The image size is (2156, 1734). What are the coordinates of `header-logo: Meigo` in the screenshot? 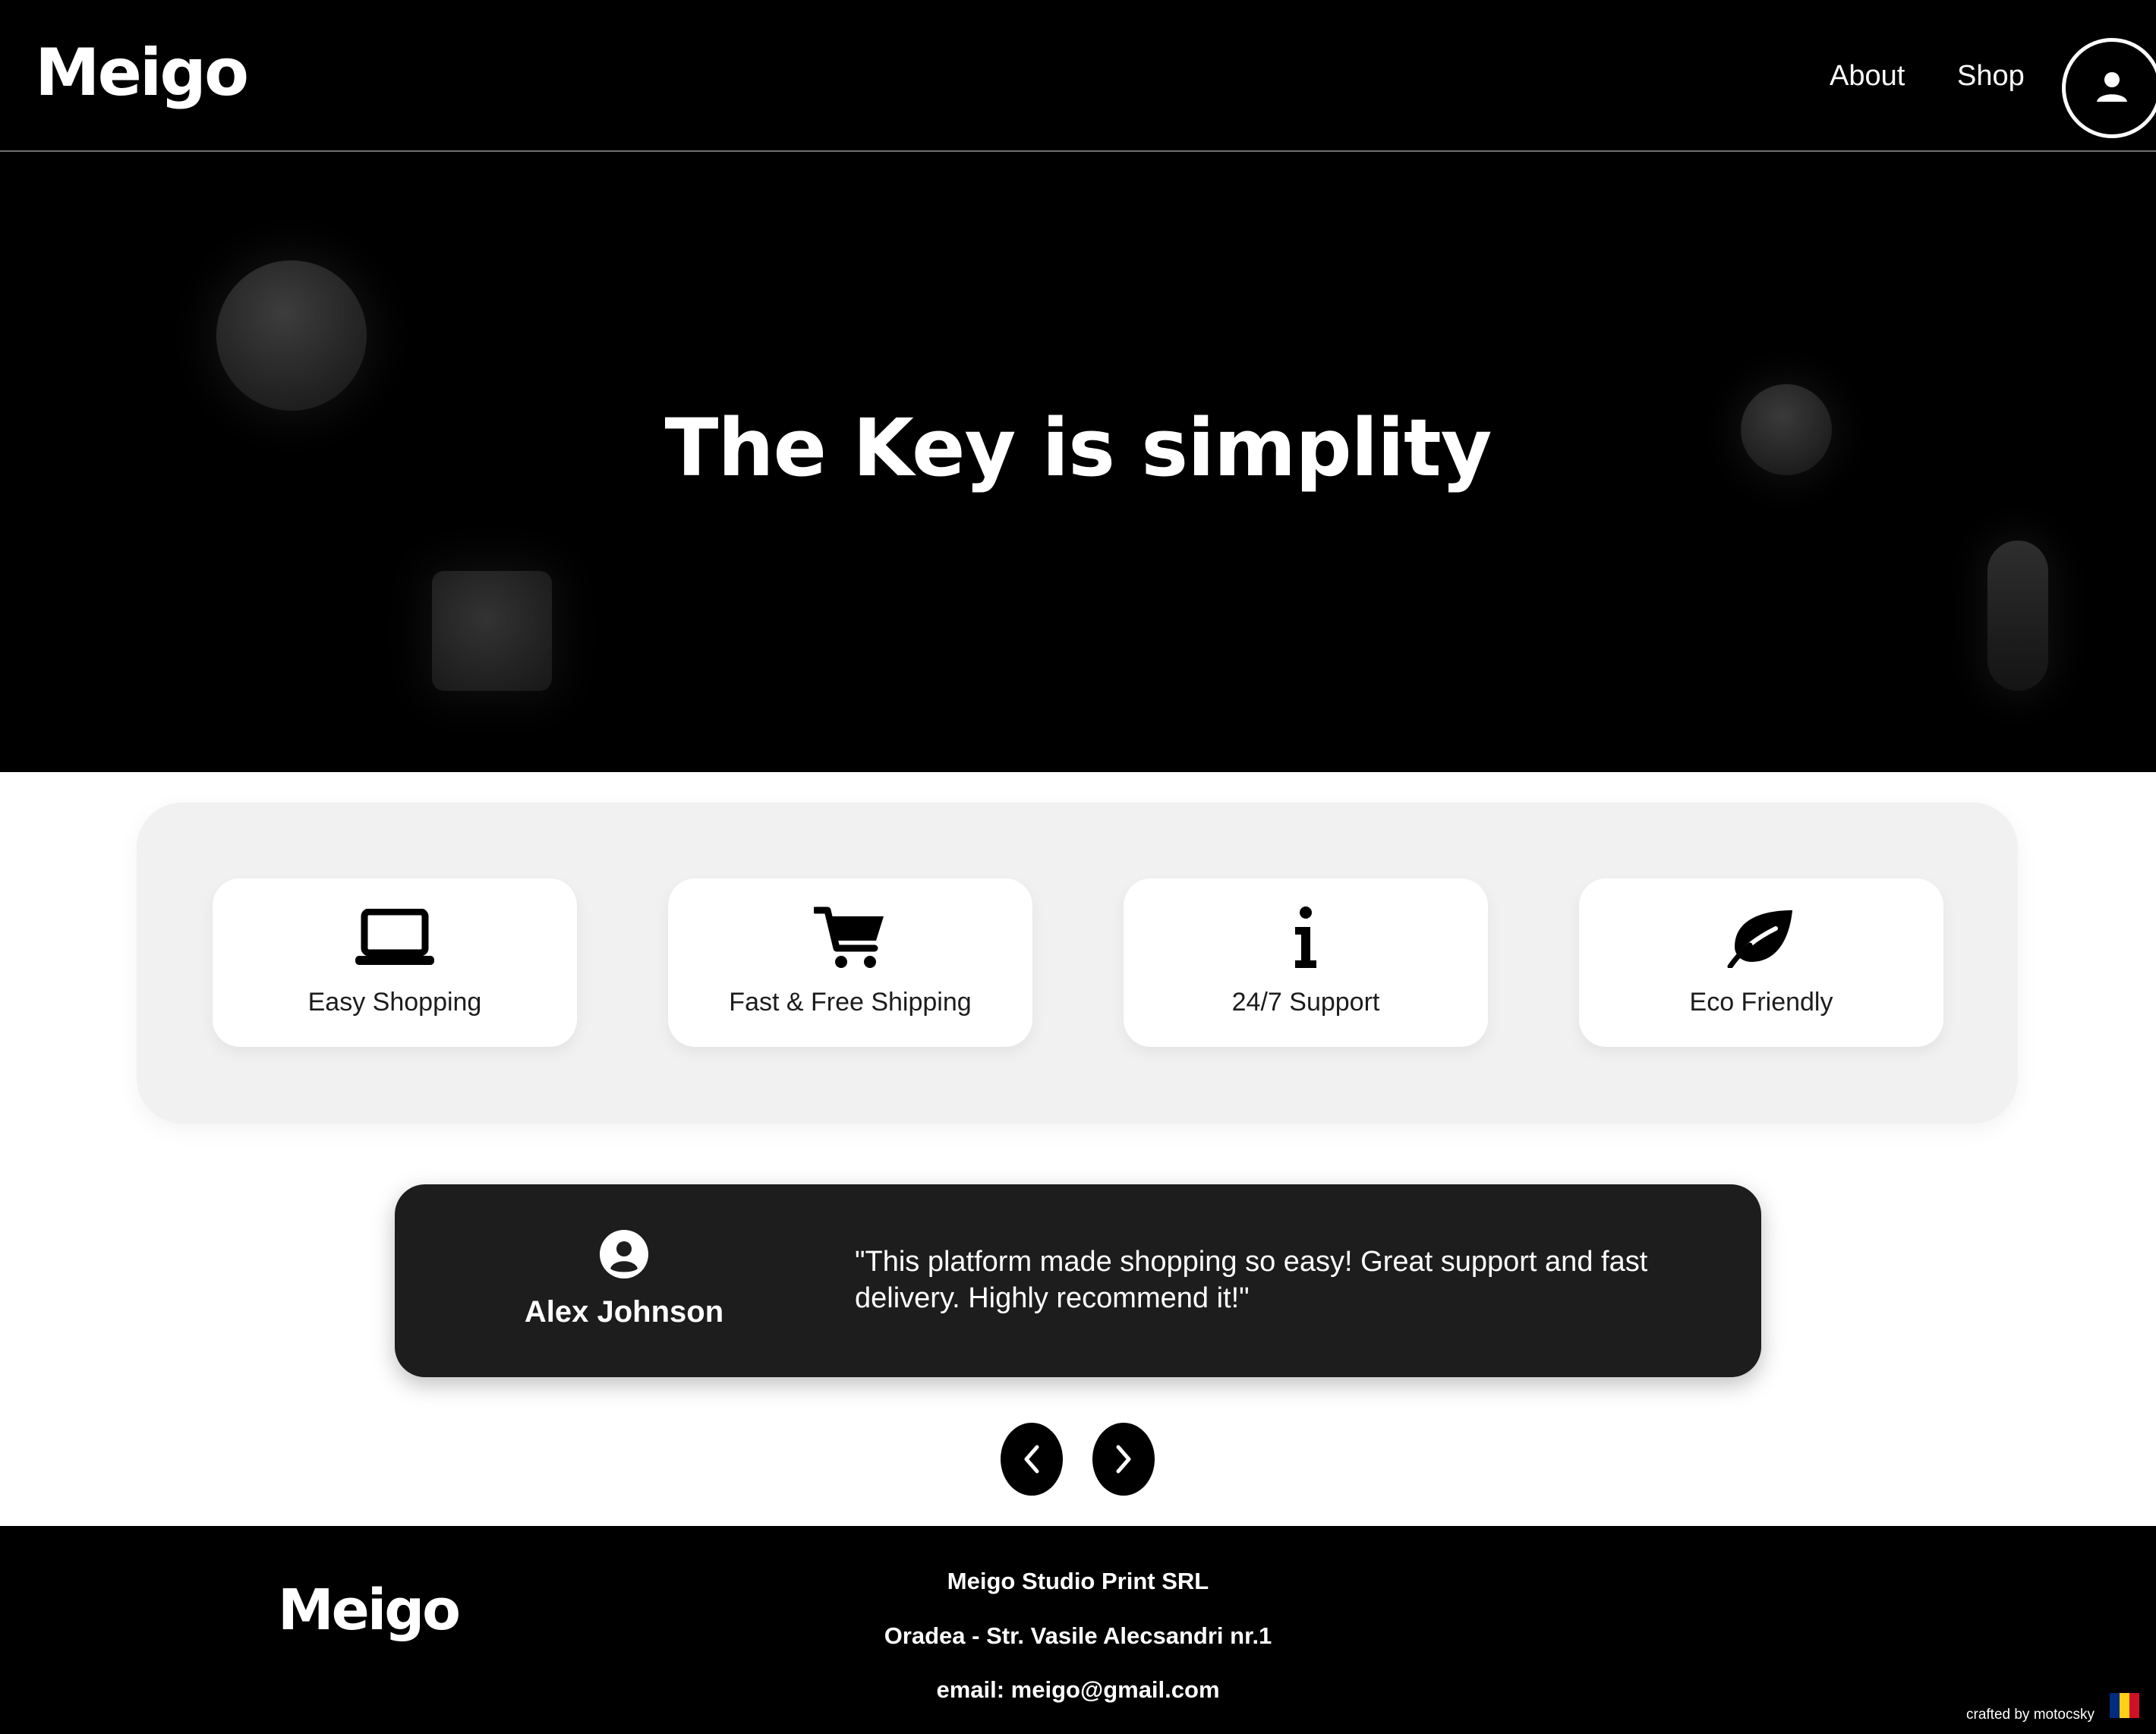 It's located at (142, 73).